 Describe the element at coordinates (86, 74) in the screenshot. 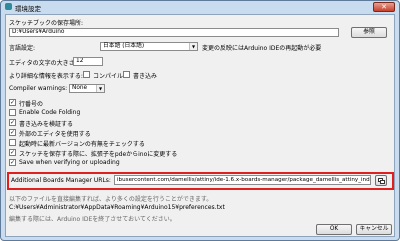

I see `verbose-compile-checkbox` at that location.